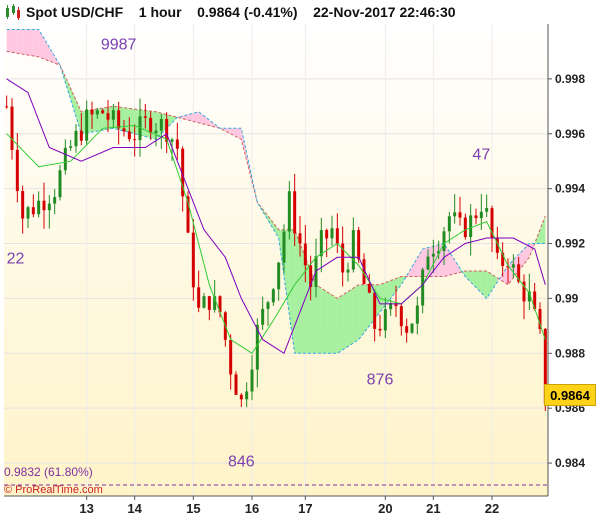 Image resolution: width=600 pixels, height=519 pixels. I want to click on y-tick-label: 0.988, so click(570, 353).